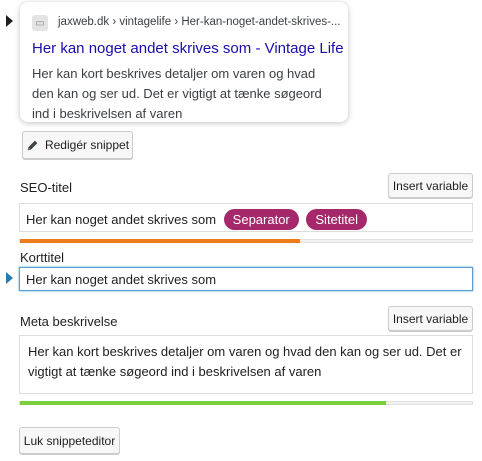 This screenshot has width=482, height=461. I want to click on meta-description-label: Meta beskrivelse, so click(69, 321).